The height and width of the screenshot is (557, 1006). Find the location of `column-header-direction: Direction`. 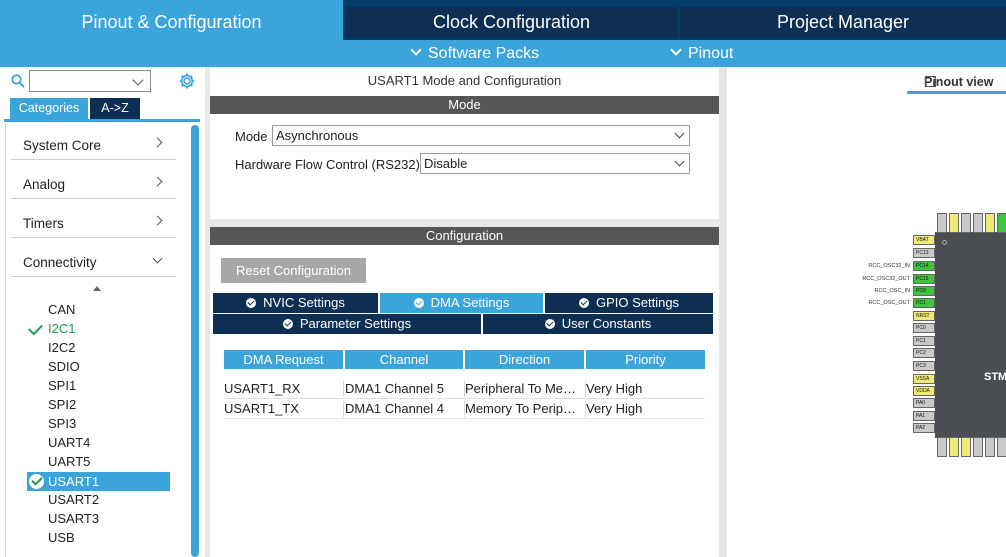

column-header-direction: Direction is located at coordinates (524, 359).